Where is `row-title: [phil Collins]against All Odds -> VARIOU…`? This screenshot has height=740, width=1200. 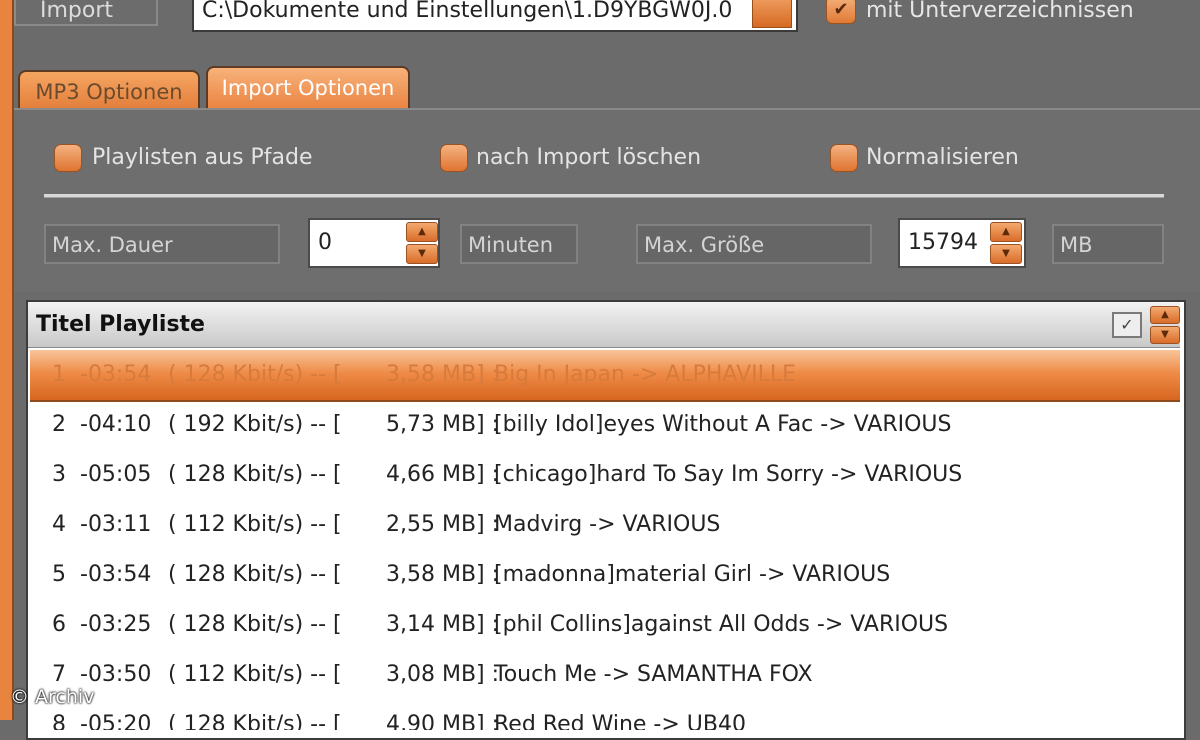
row-title: [phil Collins]against All Odds -> VARIOU… is located at coordinates (721, 624).